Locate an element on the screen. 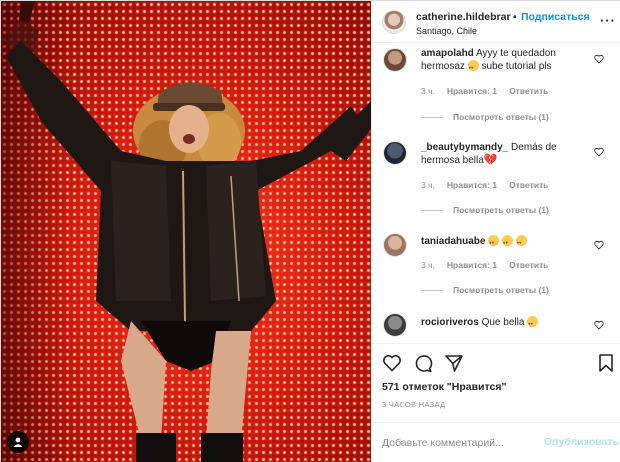  comment-text-after: sube tutorial pls is located at coordinates (516, 66).